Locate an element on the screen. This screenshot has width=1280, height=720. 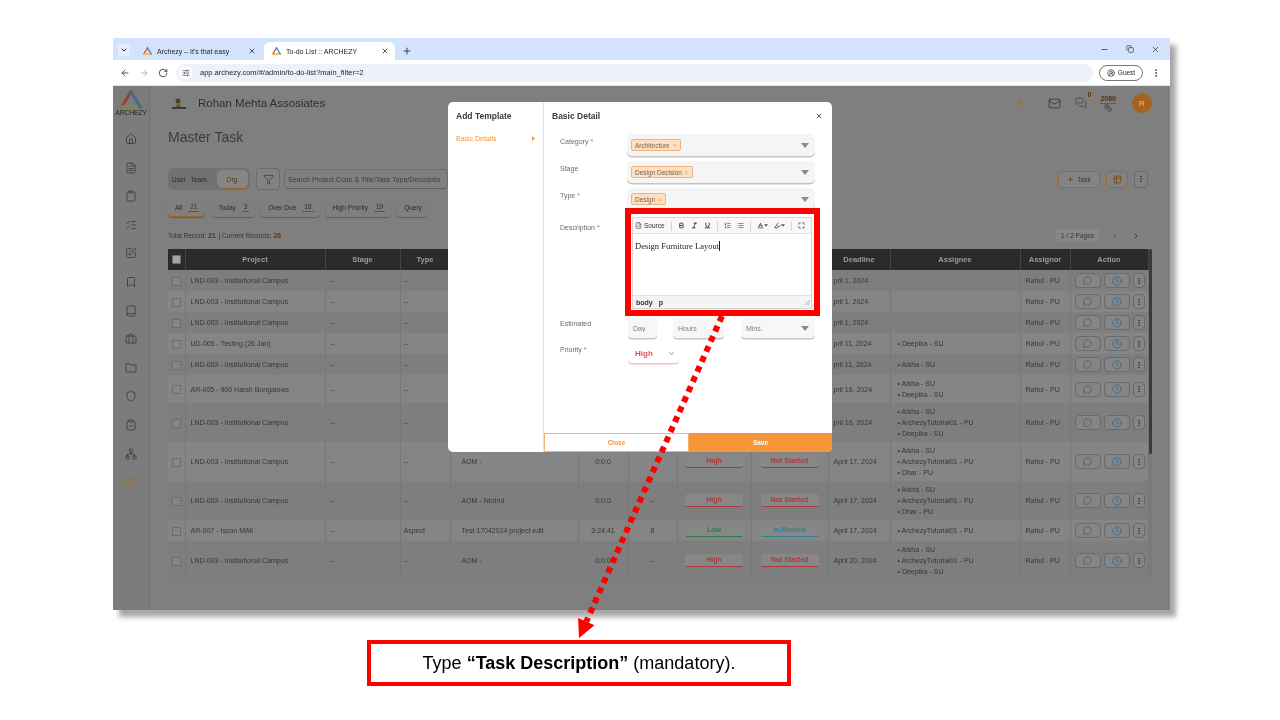
clock-icon is located at coordinates (1116, 560).